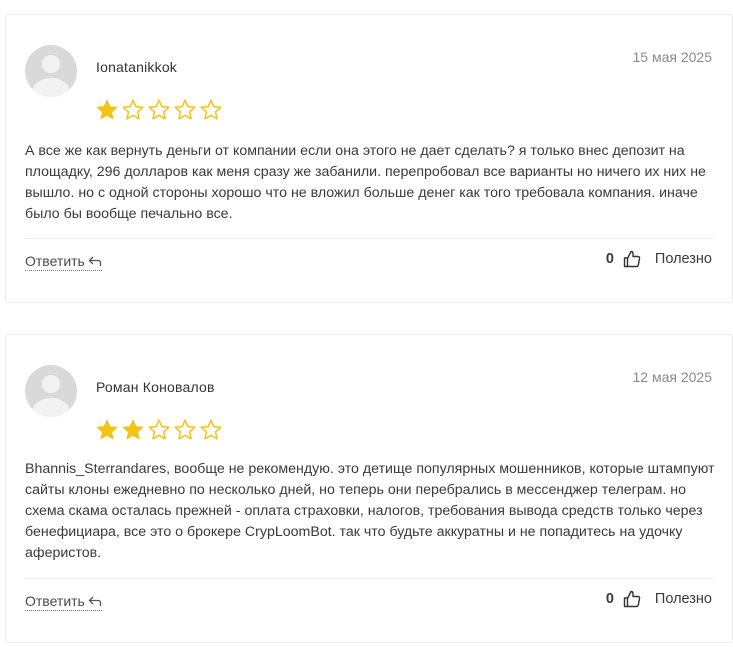  Describe the element at coordinates (672, 57) in the screenshot. I see `review-date: 15 мая 2025` at that location.